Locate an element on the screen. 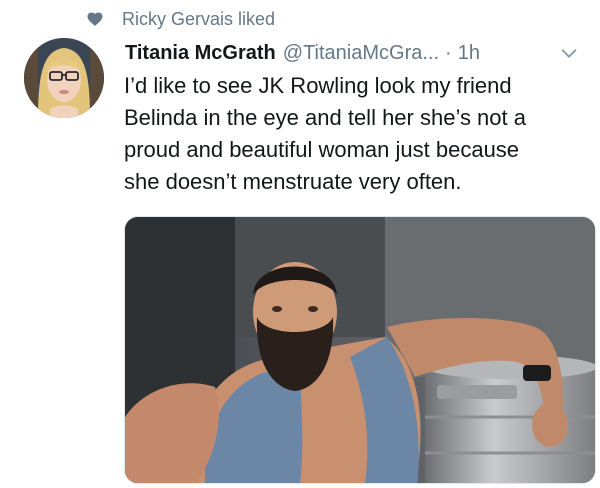 This screenshot has height=488, width=600. avatar is located at coordinates (64, 78).